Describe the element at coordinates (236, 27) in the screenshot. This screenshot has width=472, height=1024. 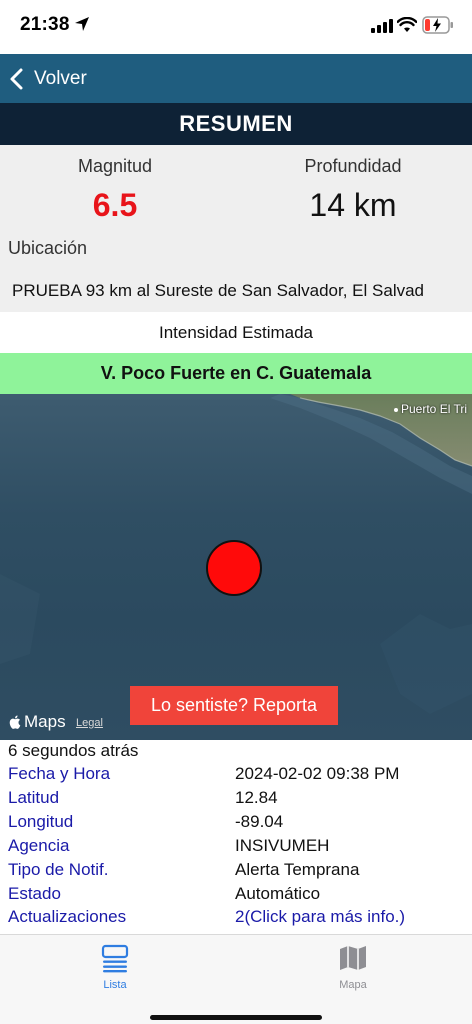
I see `status-bar: 21:38` at that location.